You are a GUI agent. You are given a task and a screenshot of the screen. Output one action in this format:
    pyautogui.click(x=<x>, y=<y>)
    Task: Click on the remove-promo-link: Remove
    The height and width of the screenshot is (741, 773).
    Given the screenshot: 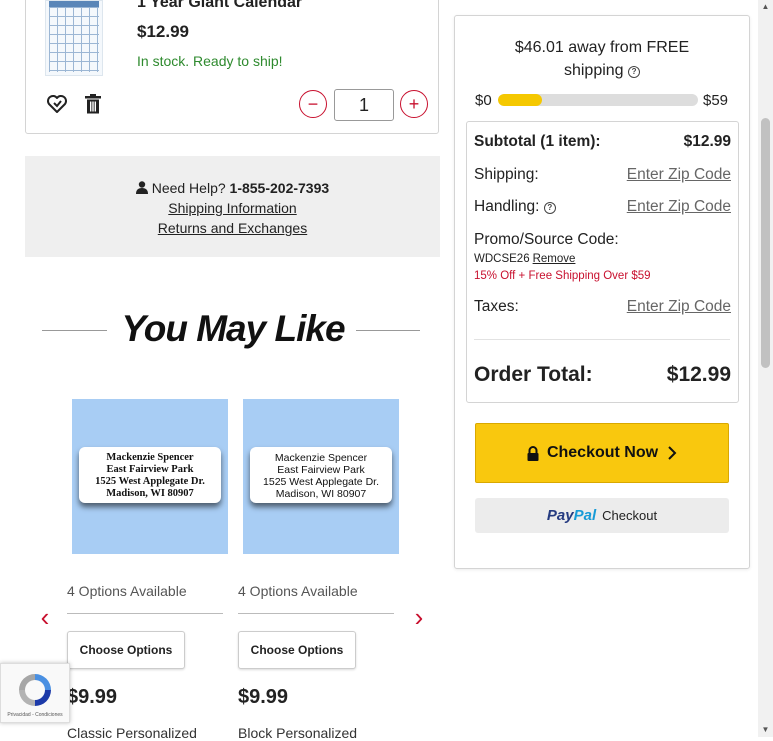 What is the action you would take?
    pyautogui.click(x=554, y=259)
    